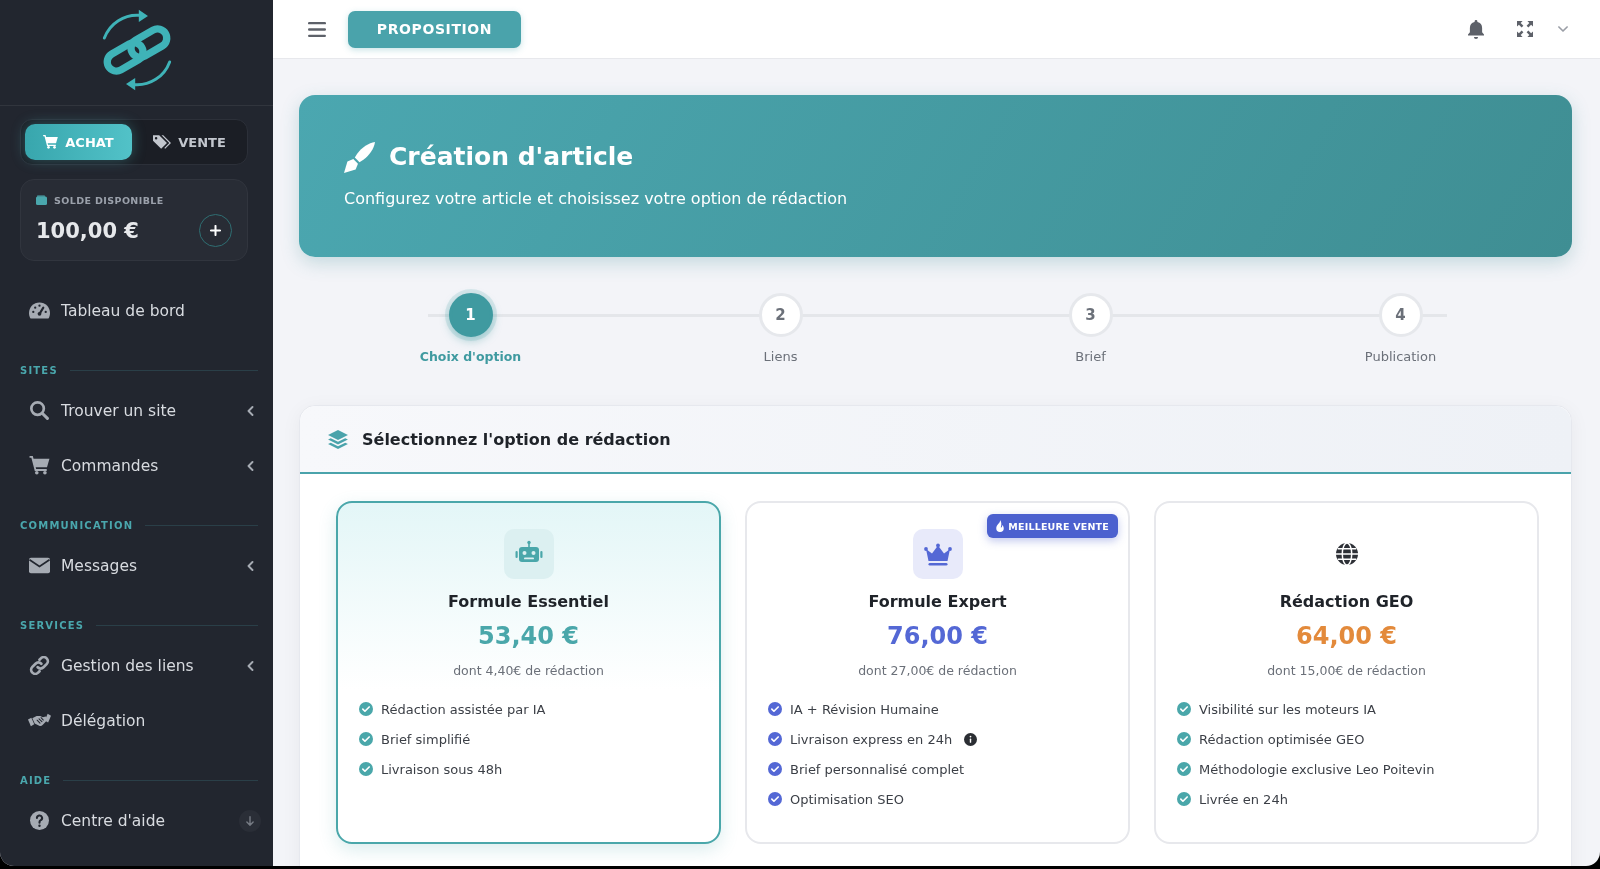 The height and width of the screenshot is (869, 1600). I want to click on feature-text: Livrée en 24h, so click(1243, 799).